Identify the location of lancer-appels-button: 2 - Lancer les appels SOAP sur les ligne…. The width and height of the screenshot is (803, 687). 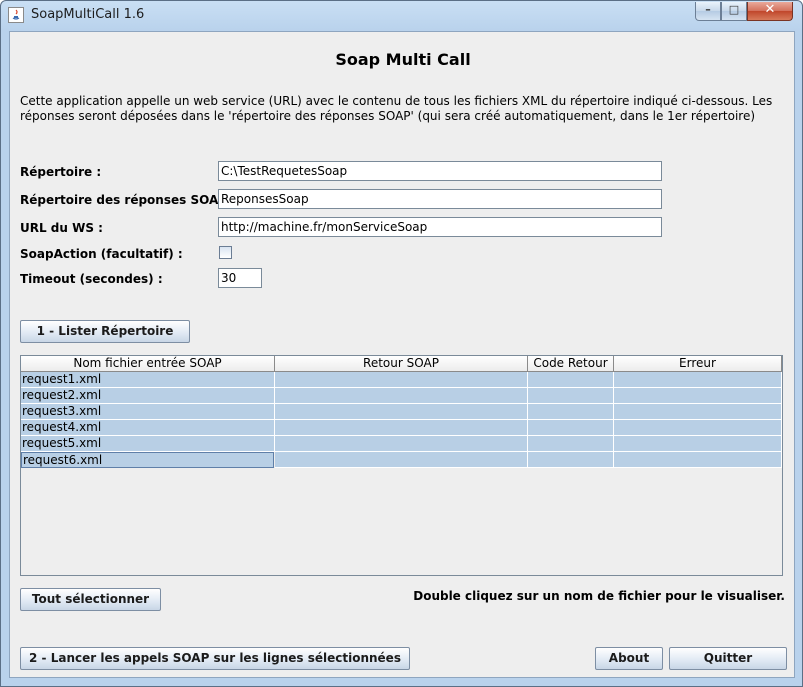
(215, 658).